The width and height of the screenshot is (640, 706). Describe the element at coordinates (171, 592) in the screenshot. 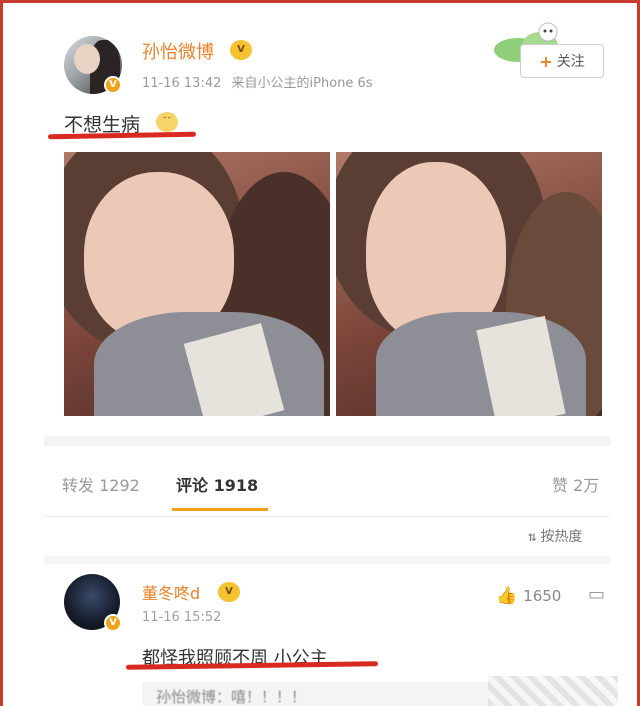

I see `commenter-username: 董冬咚d` at that location.